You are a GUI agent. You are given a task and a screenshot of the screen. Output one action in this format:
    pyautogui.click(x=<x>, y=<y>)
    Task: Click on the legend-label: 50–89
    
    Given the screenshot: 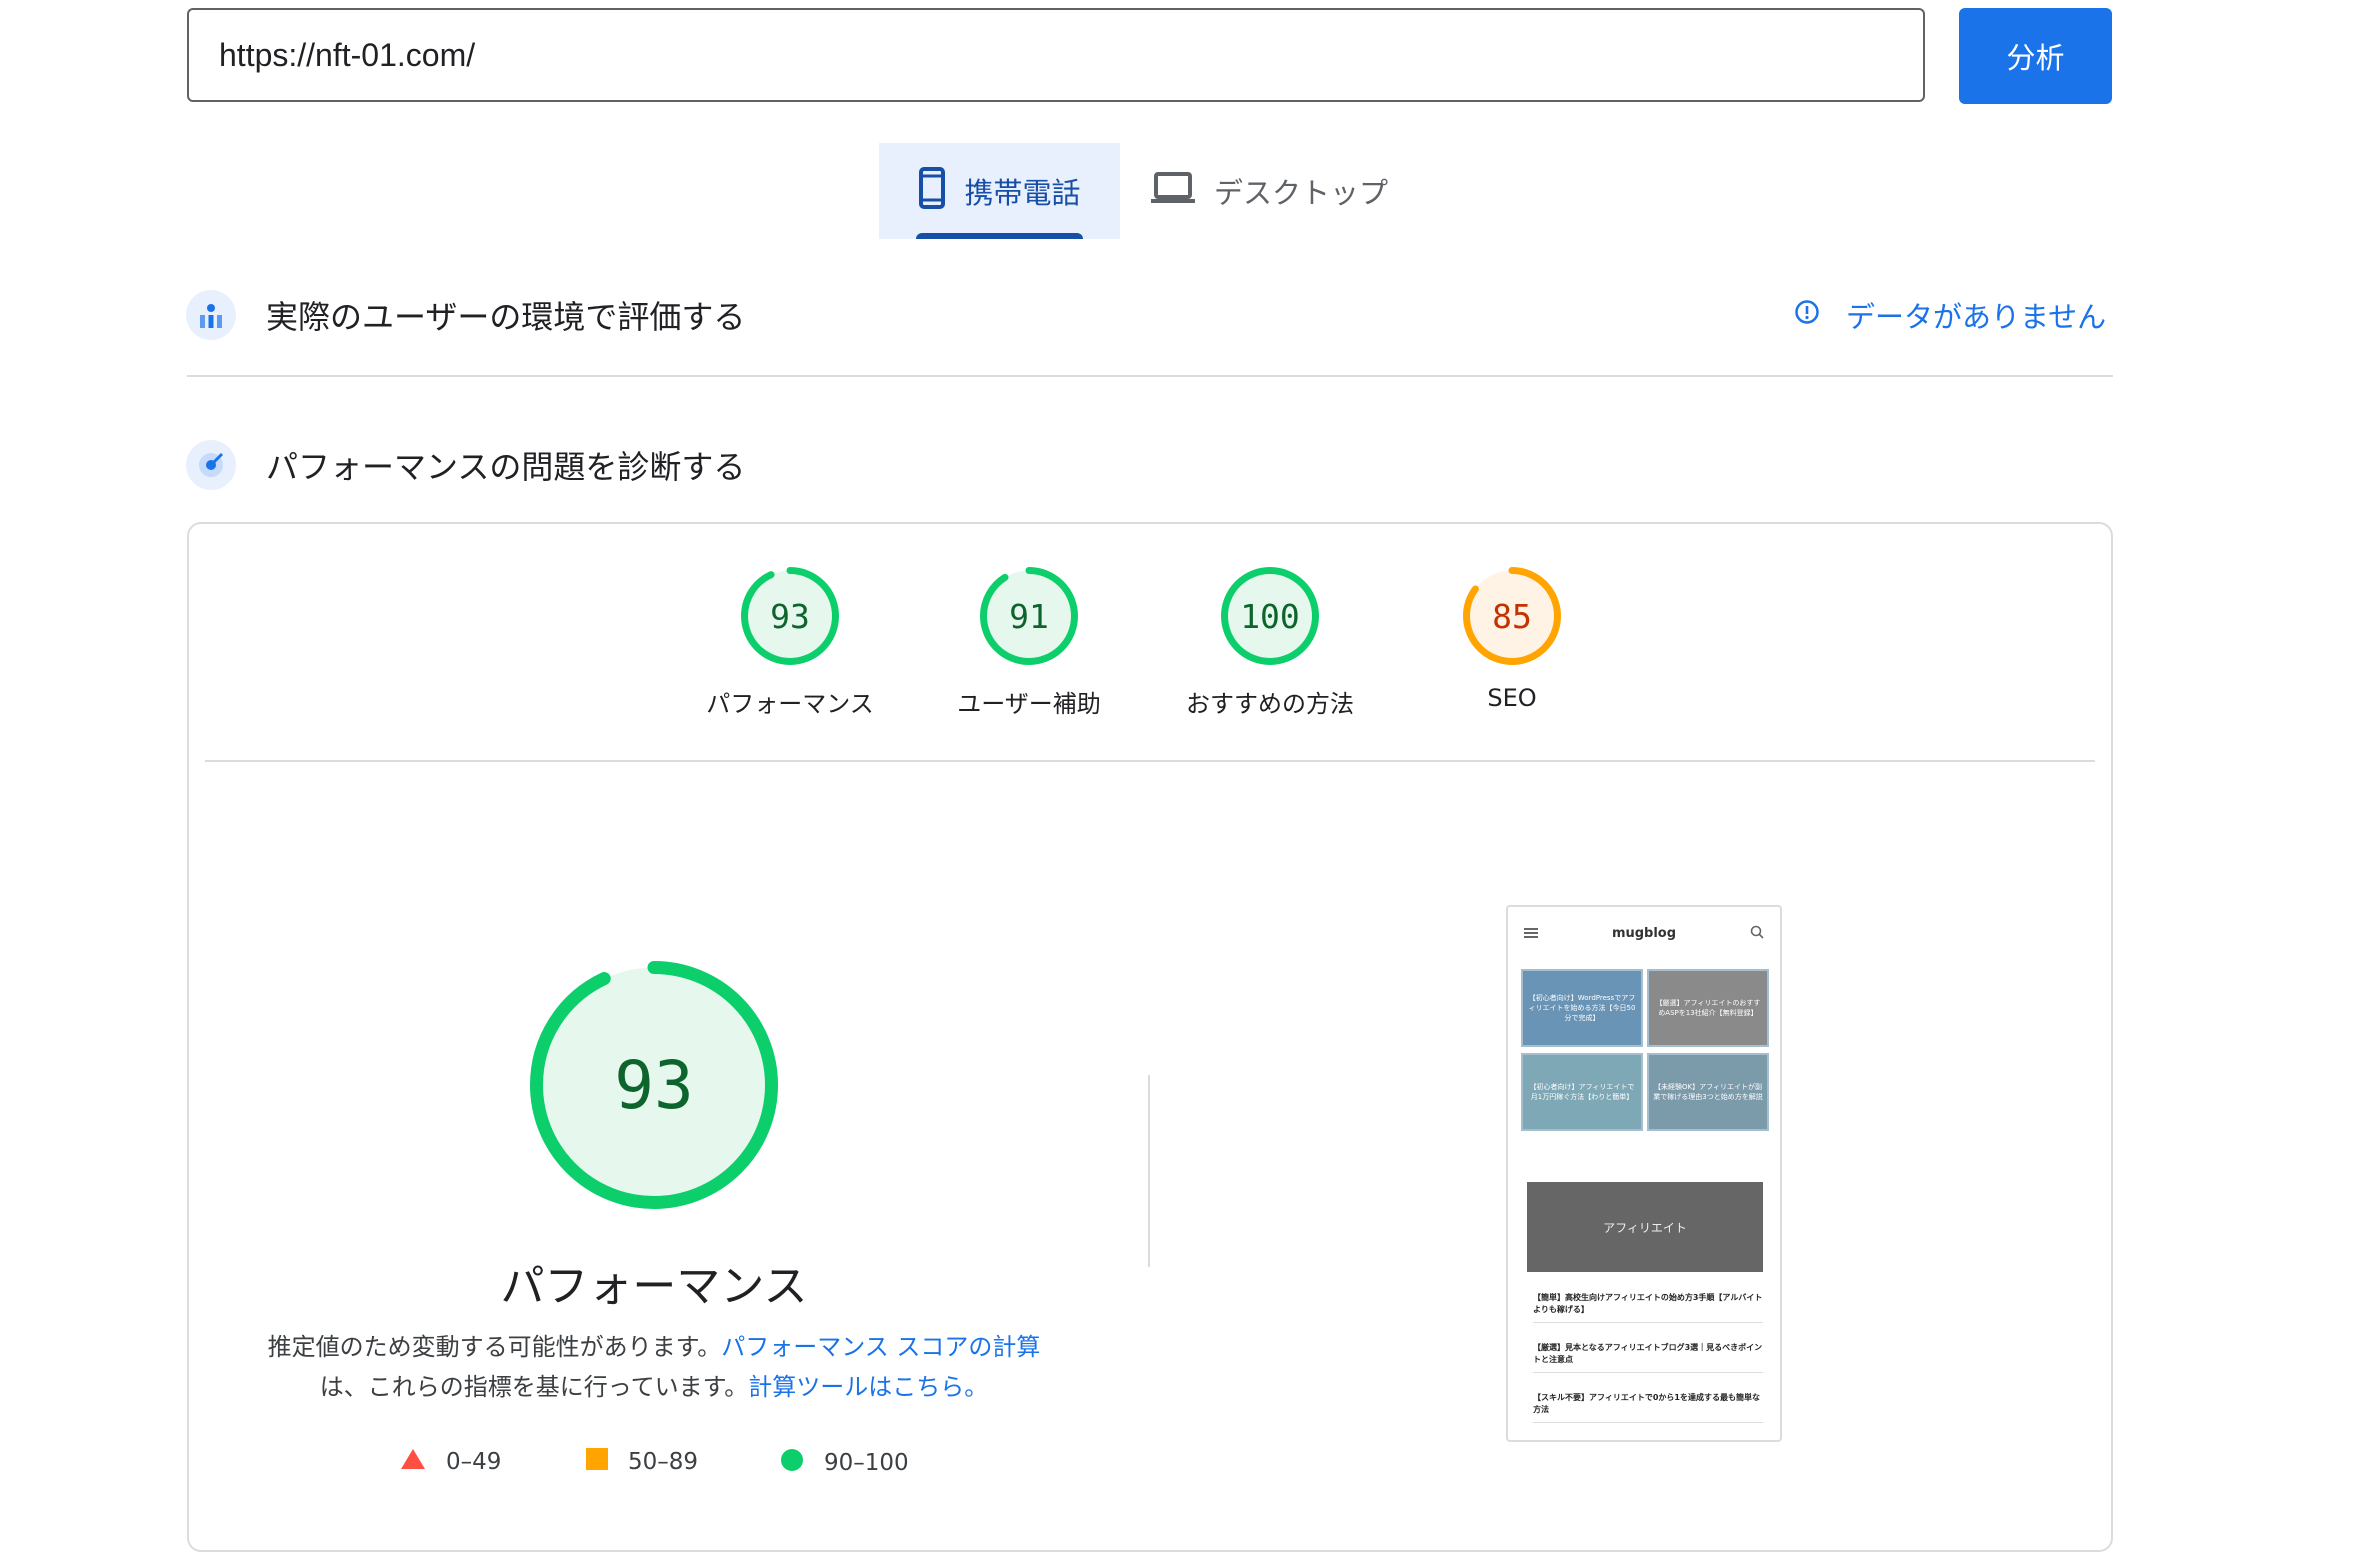 What is the action you would take?
    pyautogui.click(x=663, y=1462)
    